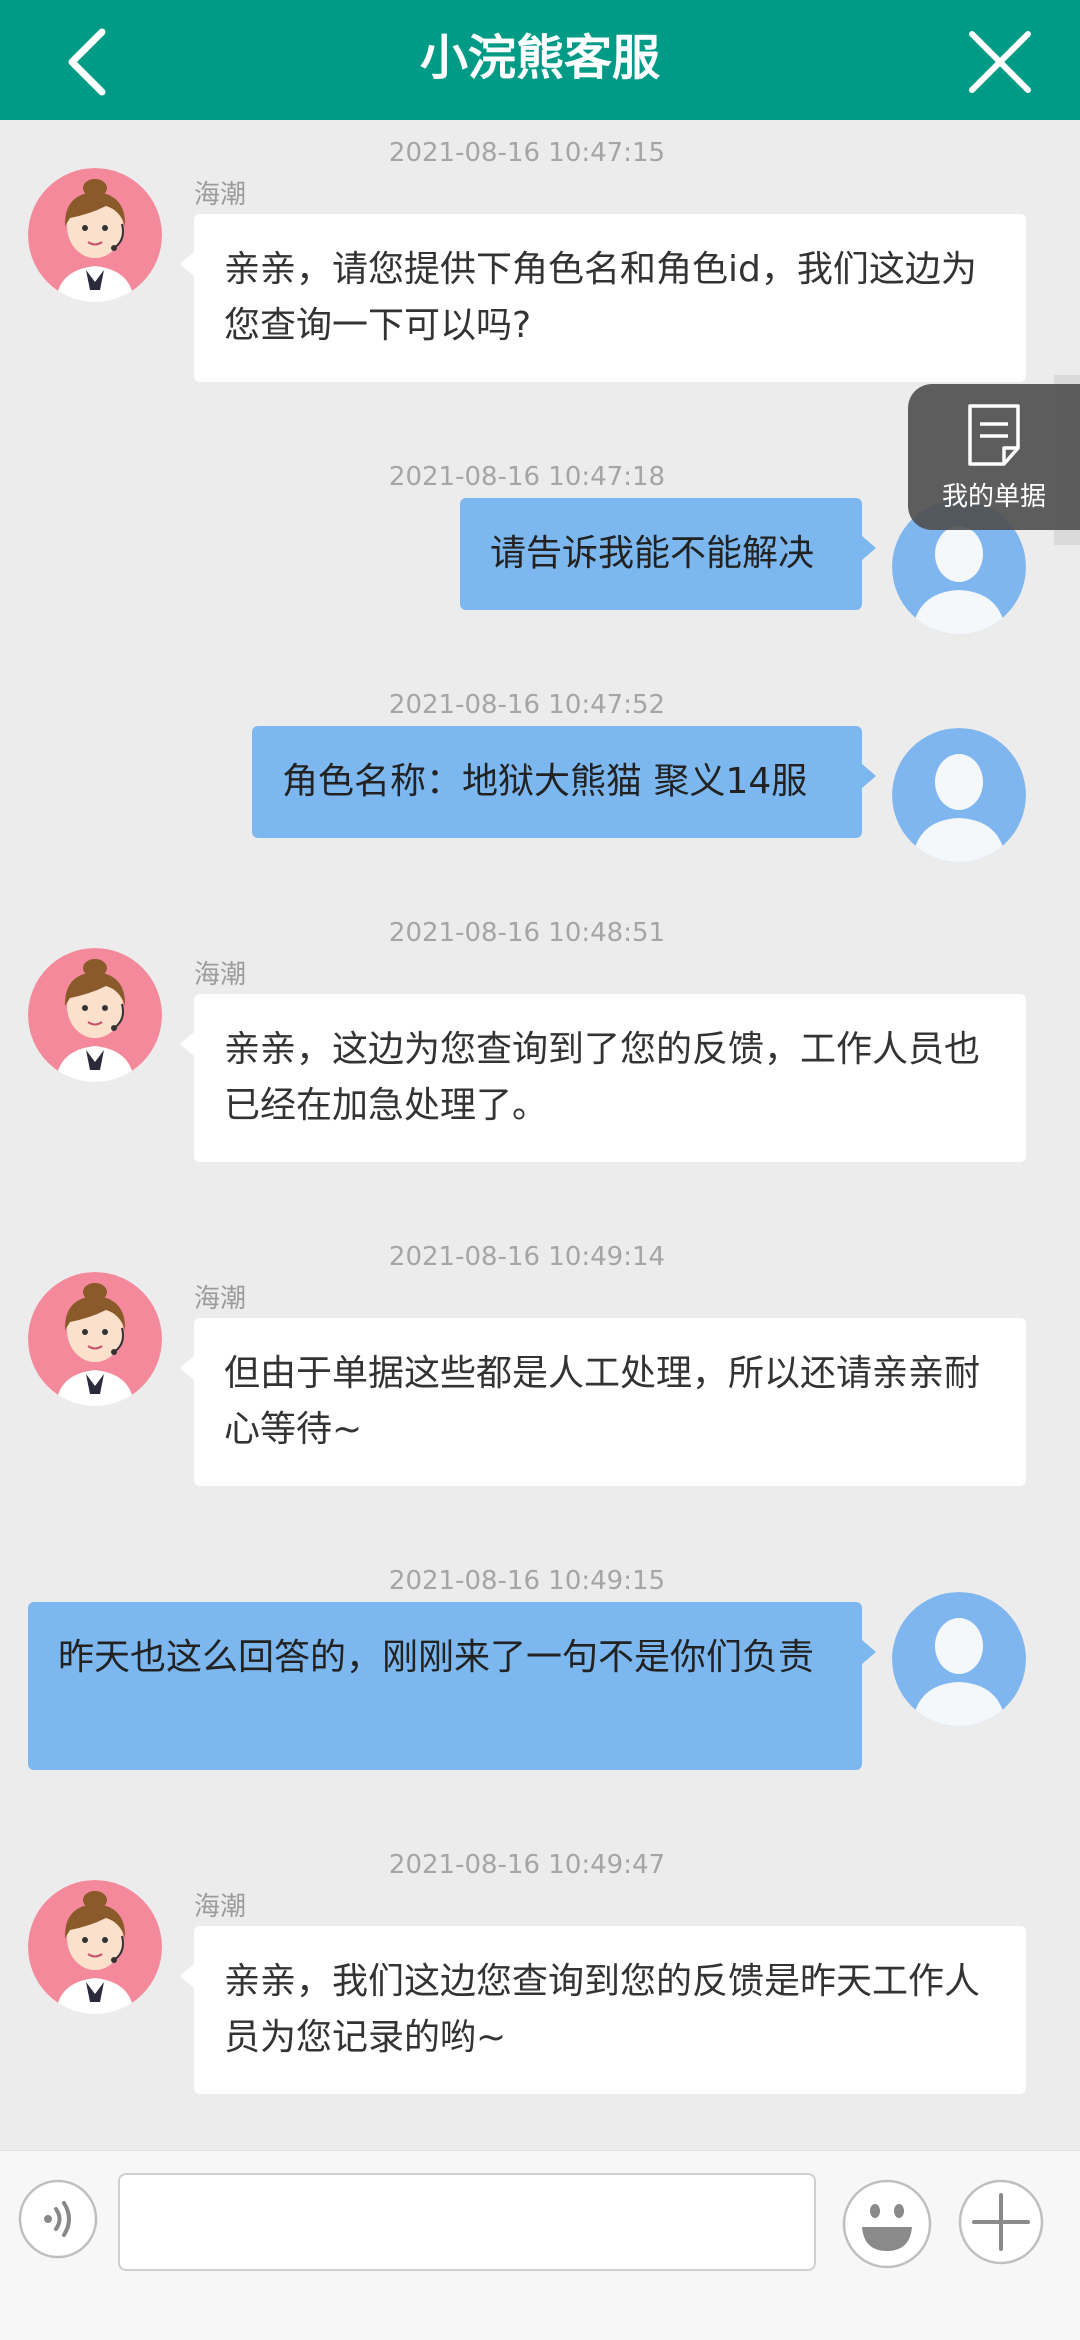  I want to click on my-tickets-label: 我的单据, so click(993, 497).